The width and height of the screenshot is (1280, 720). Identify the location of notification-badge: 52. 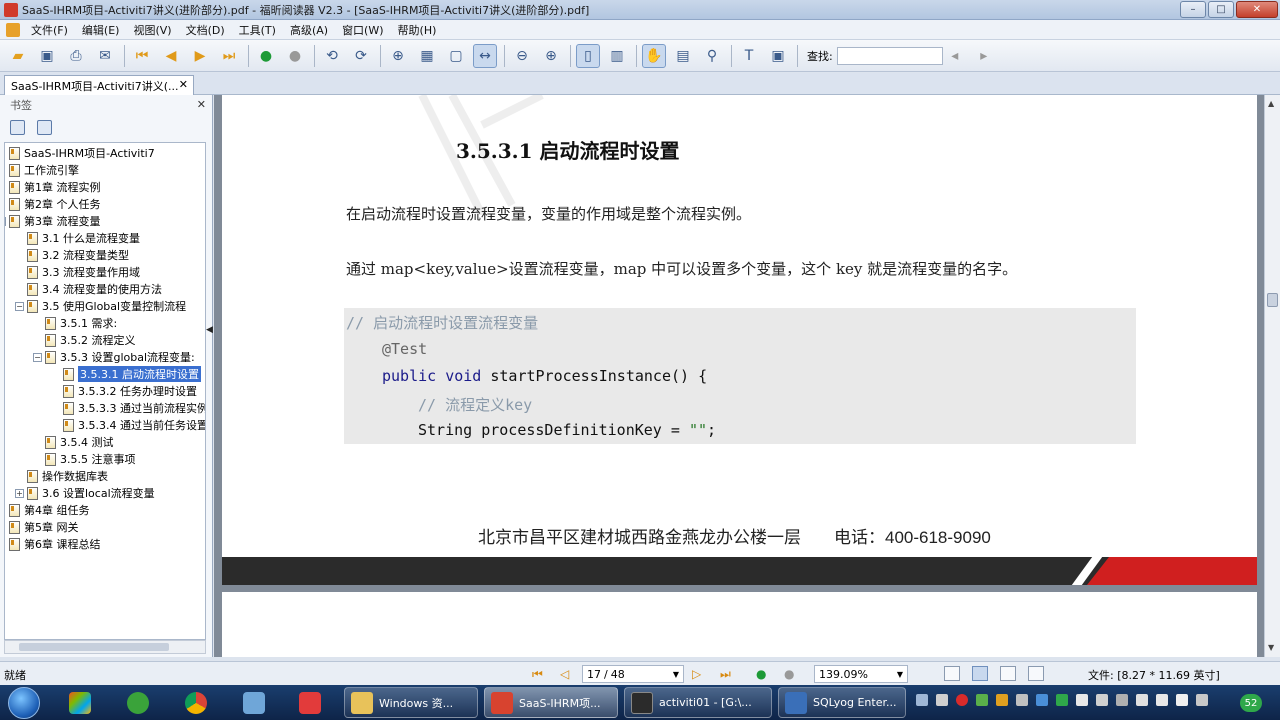
(1251, 703).